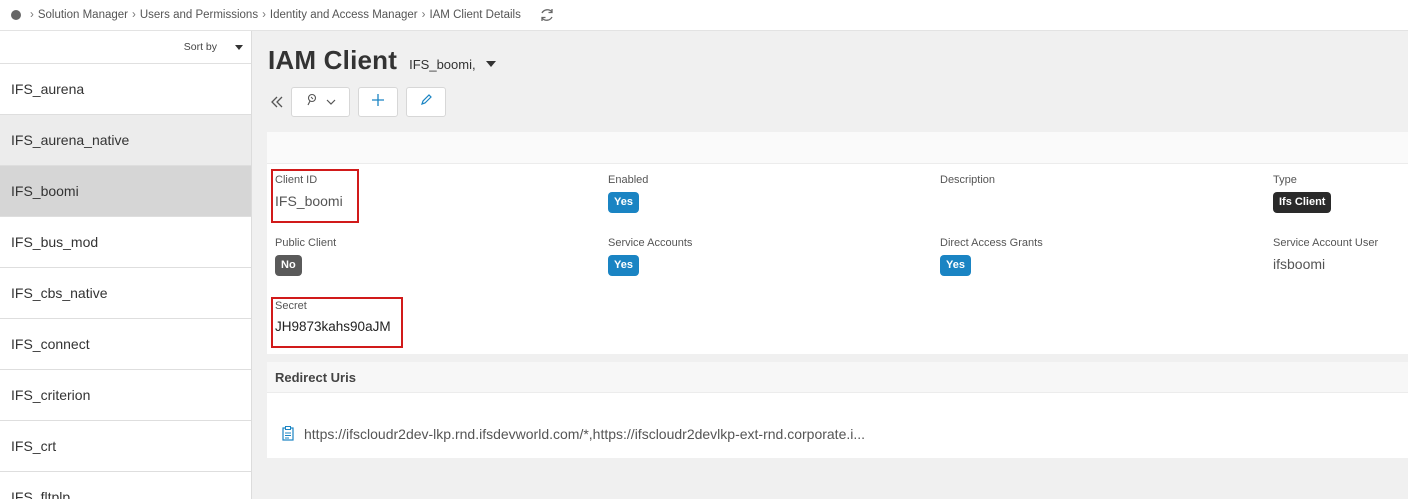  Describe the element at coordinates (1326, 243) in the screenshot. I see `service-account-user-label: Service Account User` at that location.